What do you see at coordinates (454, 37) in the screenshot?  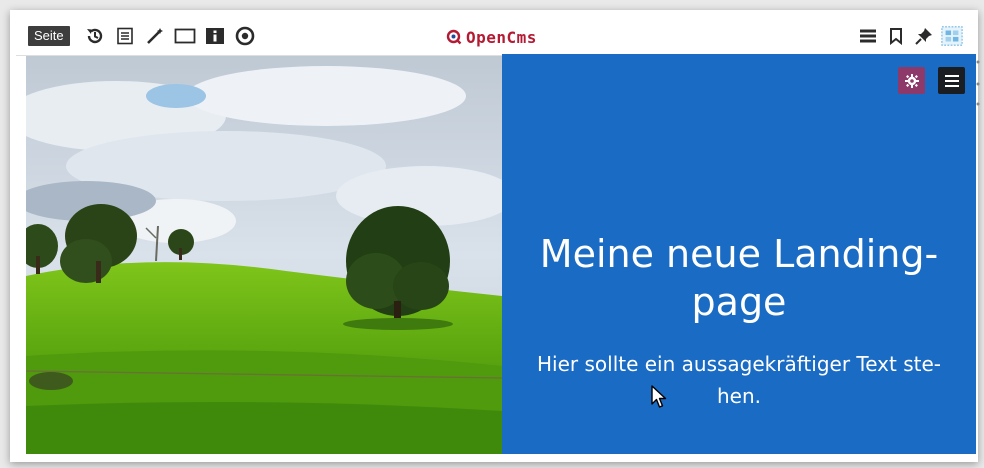 I see `logo-mark-icon` at bounding box center [454, 37].